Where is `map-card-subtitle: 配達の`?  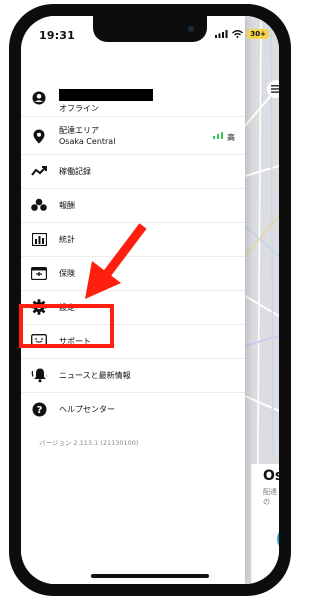
map-card-subtitle: 配達の is located at coordinates (270, 497).